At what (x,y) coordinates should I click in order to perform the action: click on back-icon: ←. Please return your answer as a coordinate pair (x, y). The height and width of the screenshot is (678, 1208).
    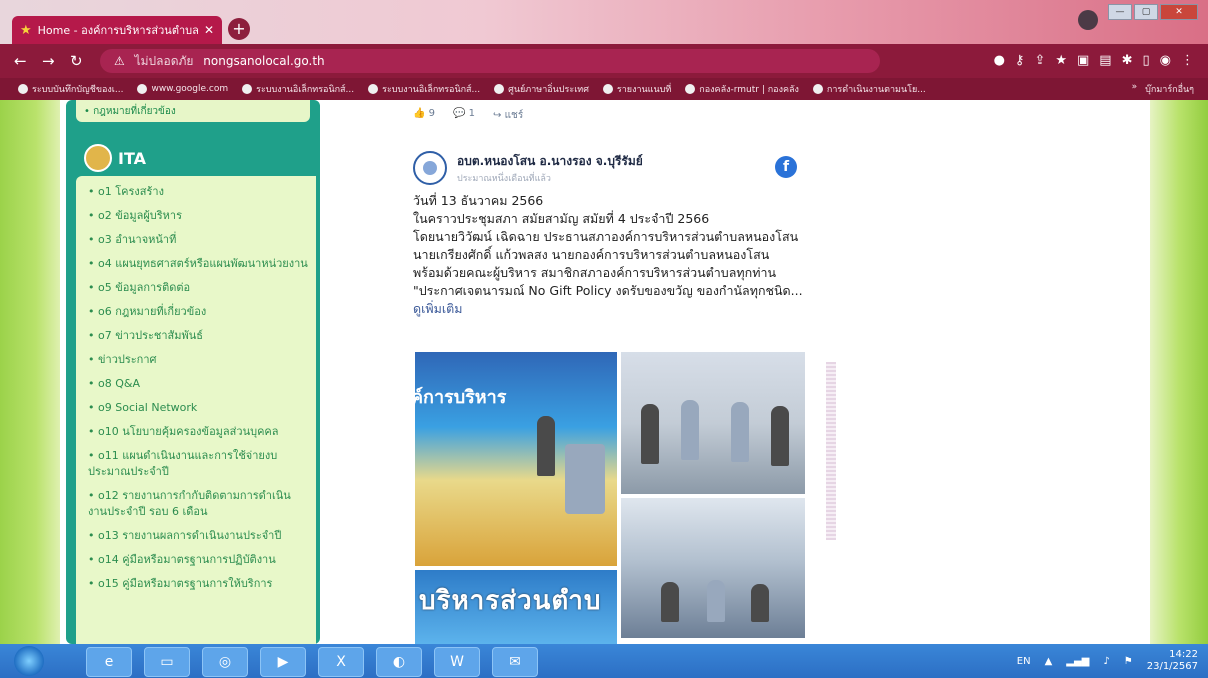
    Looking at the image, I should click on (20, 61).